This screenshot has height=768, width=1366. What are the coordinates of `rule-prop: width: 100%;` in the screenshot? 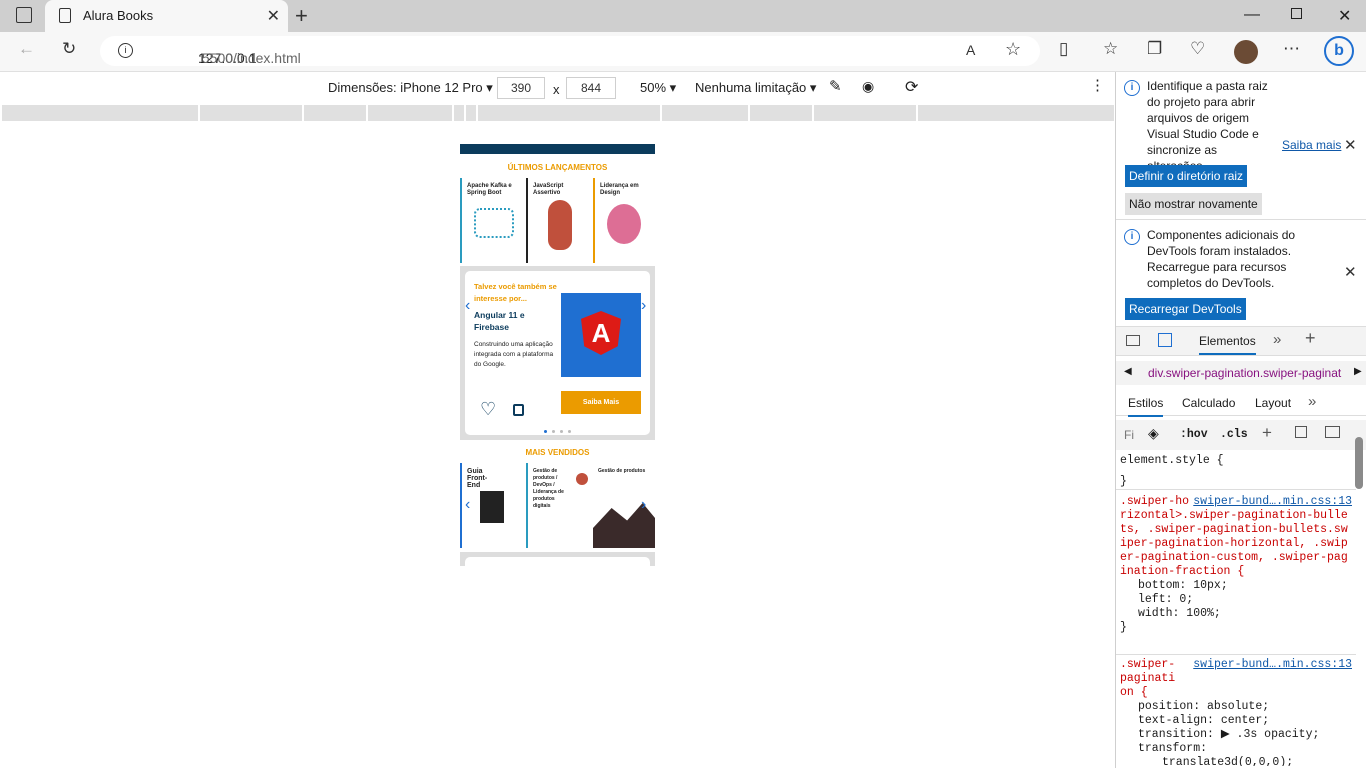 It's located at (1236, 614).